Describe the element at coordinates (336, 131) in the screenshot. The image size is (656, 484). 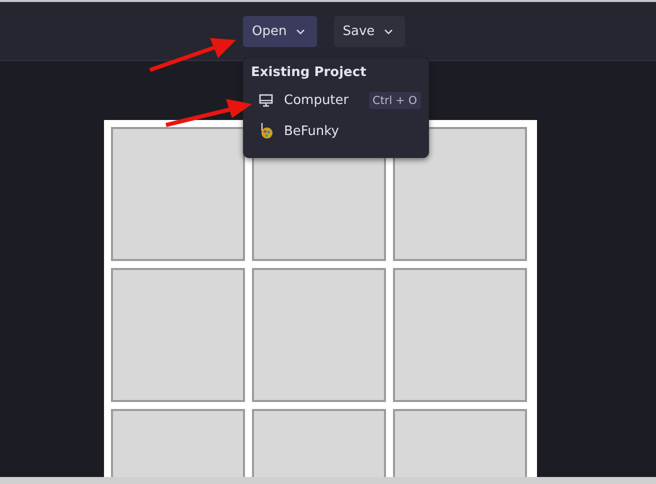
I see `menu-item: BeFunky` at that location.